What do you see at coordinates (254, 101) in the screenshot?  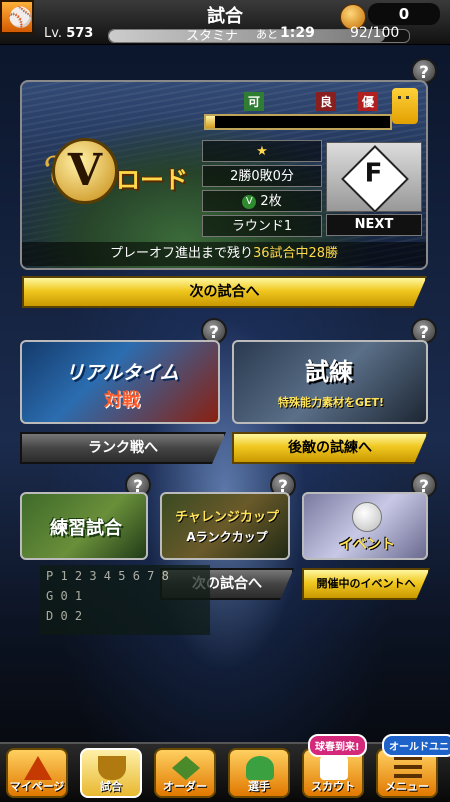 I see `flag-ka: 可` at bounding box center [254, 101].